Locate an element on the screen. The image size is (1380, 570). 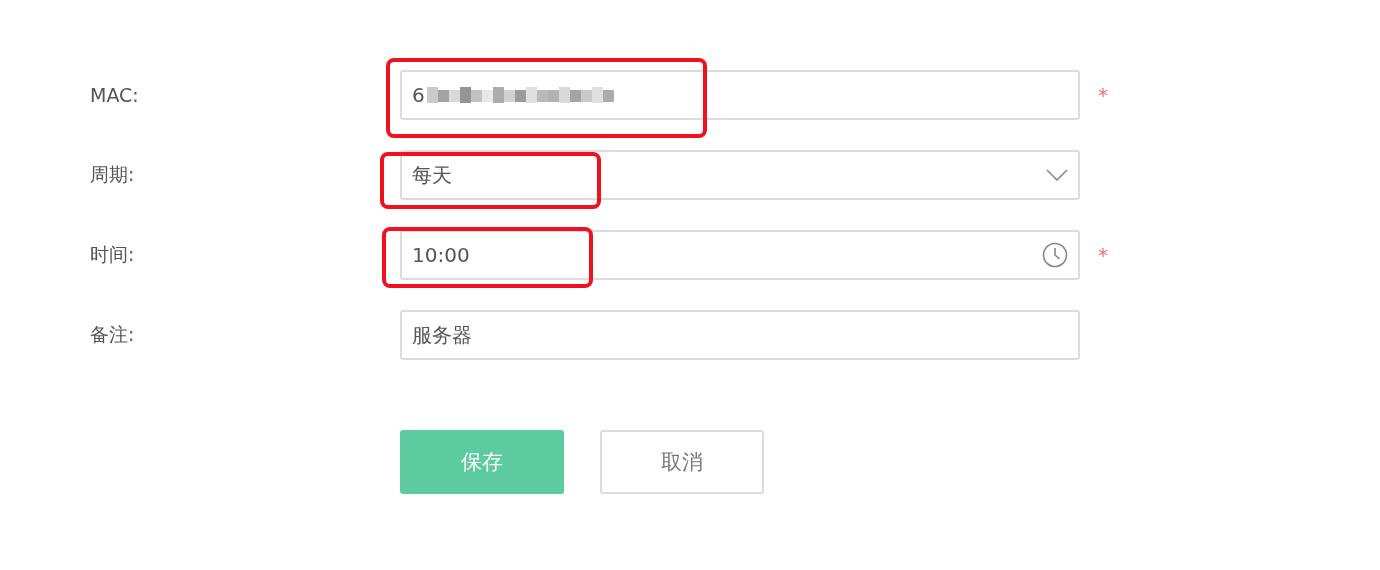
field-label: 时间: is located at coordinates (113, 254).